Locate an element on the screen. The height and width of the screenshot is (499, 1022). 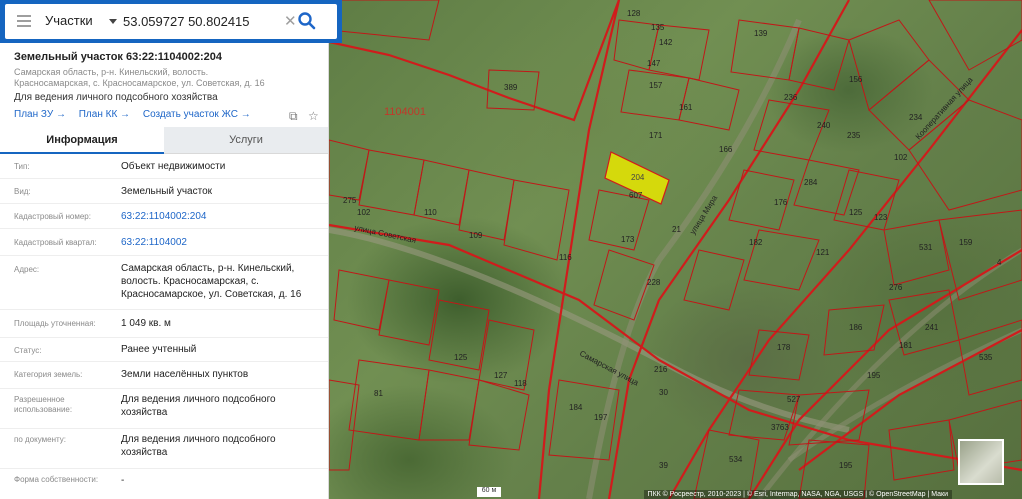
parcel-number-label: 531 is located at coordinates (926, 247).